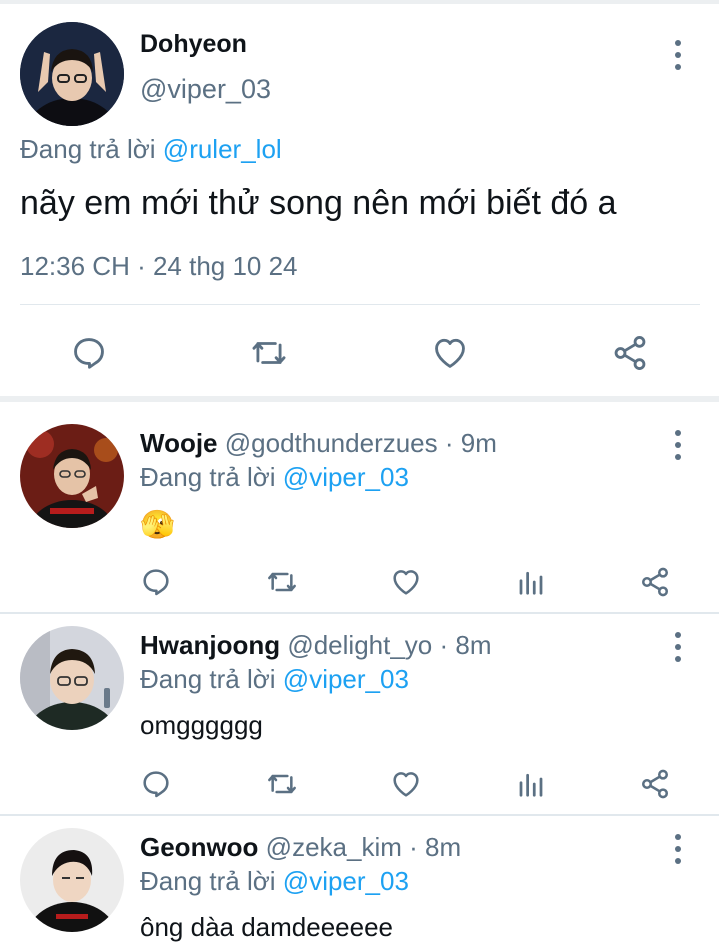 Image resolution: width=719 pixels, height=952 pixels. What do you see at coordinates (318, 203) in the screenshot?
I see `tweet-text: nãy em mới thử song nên mới biết đó a` at bounding box center [318, 203].